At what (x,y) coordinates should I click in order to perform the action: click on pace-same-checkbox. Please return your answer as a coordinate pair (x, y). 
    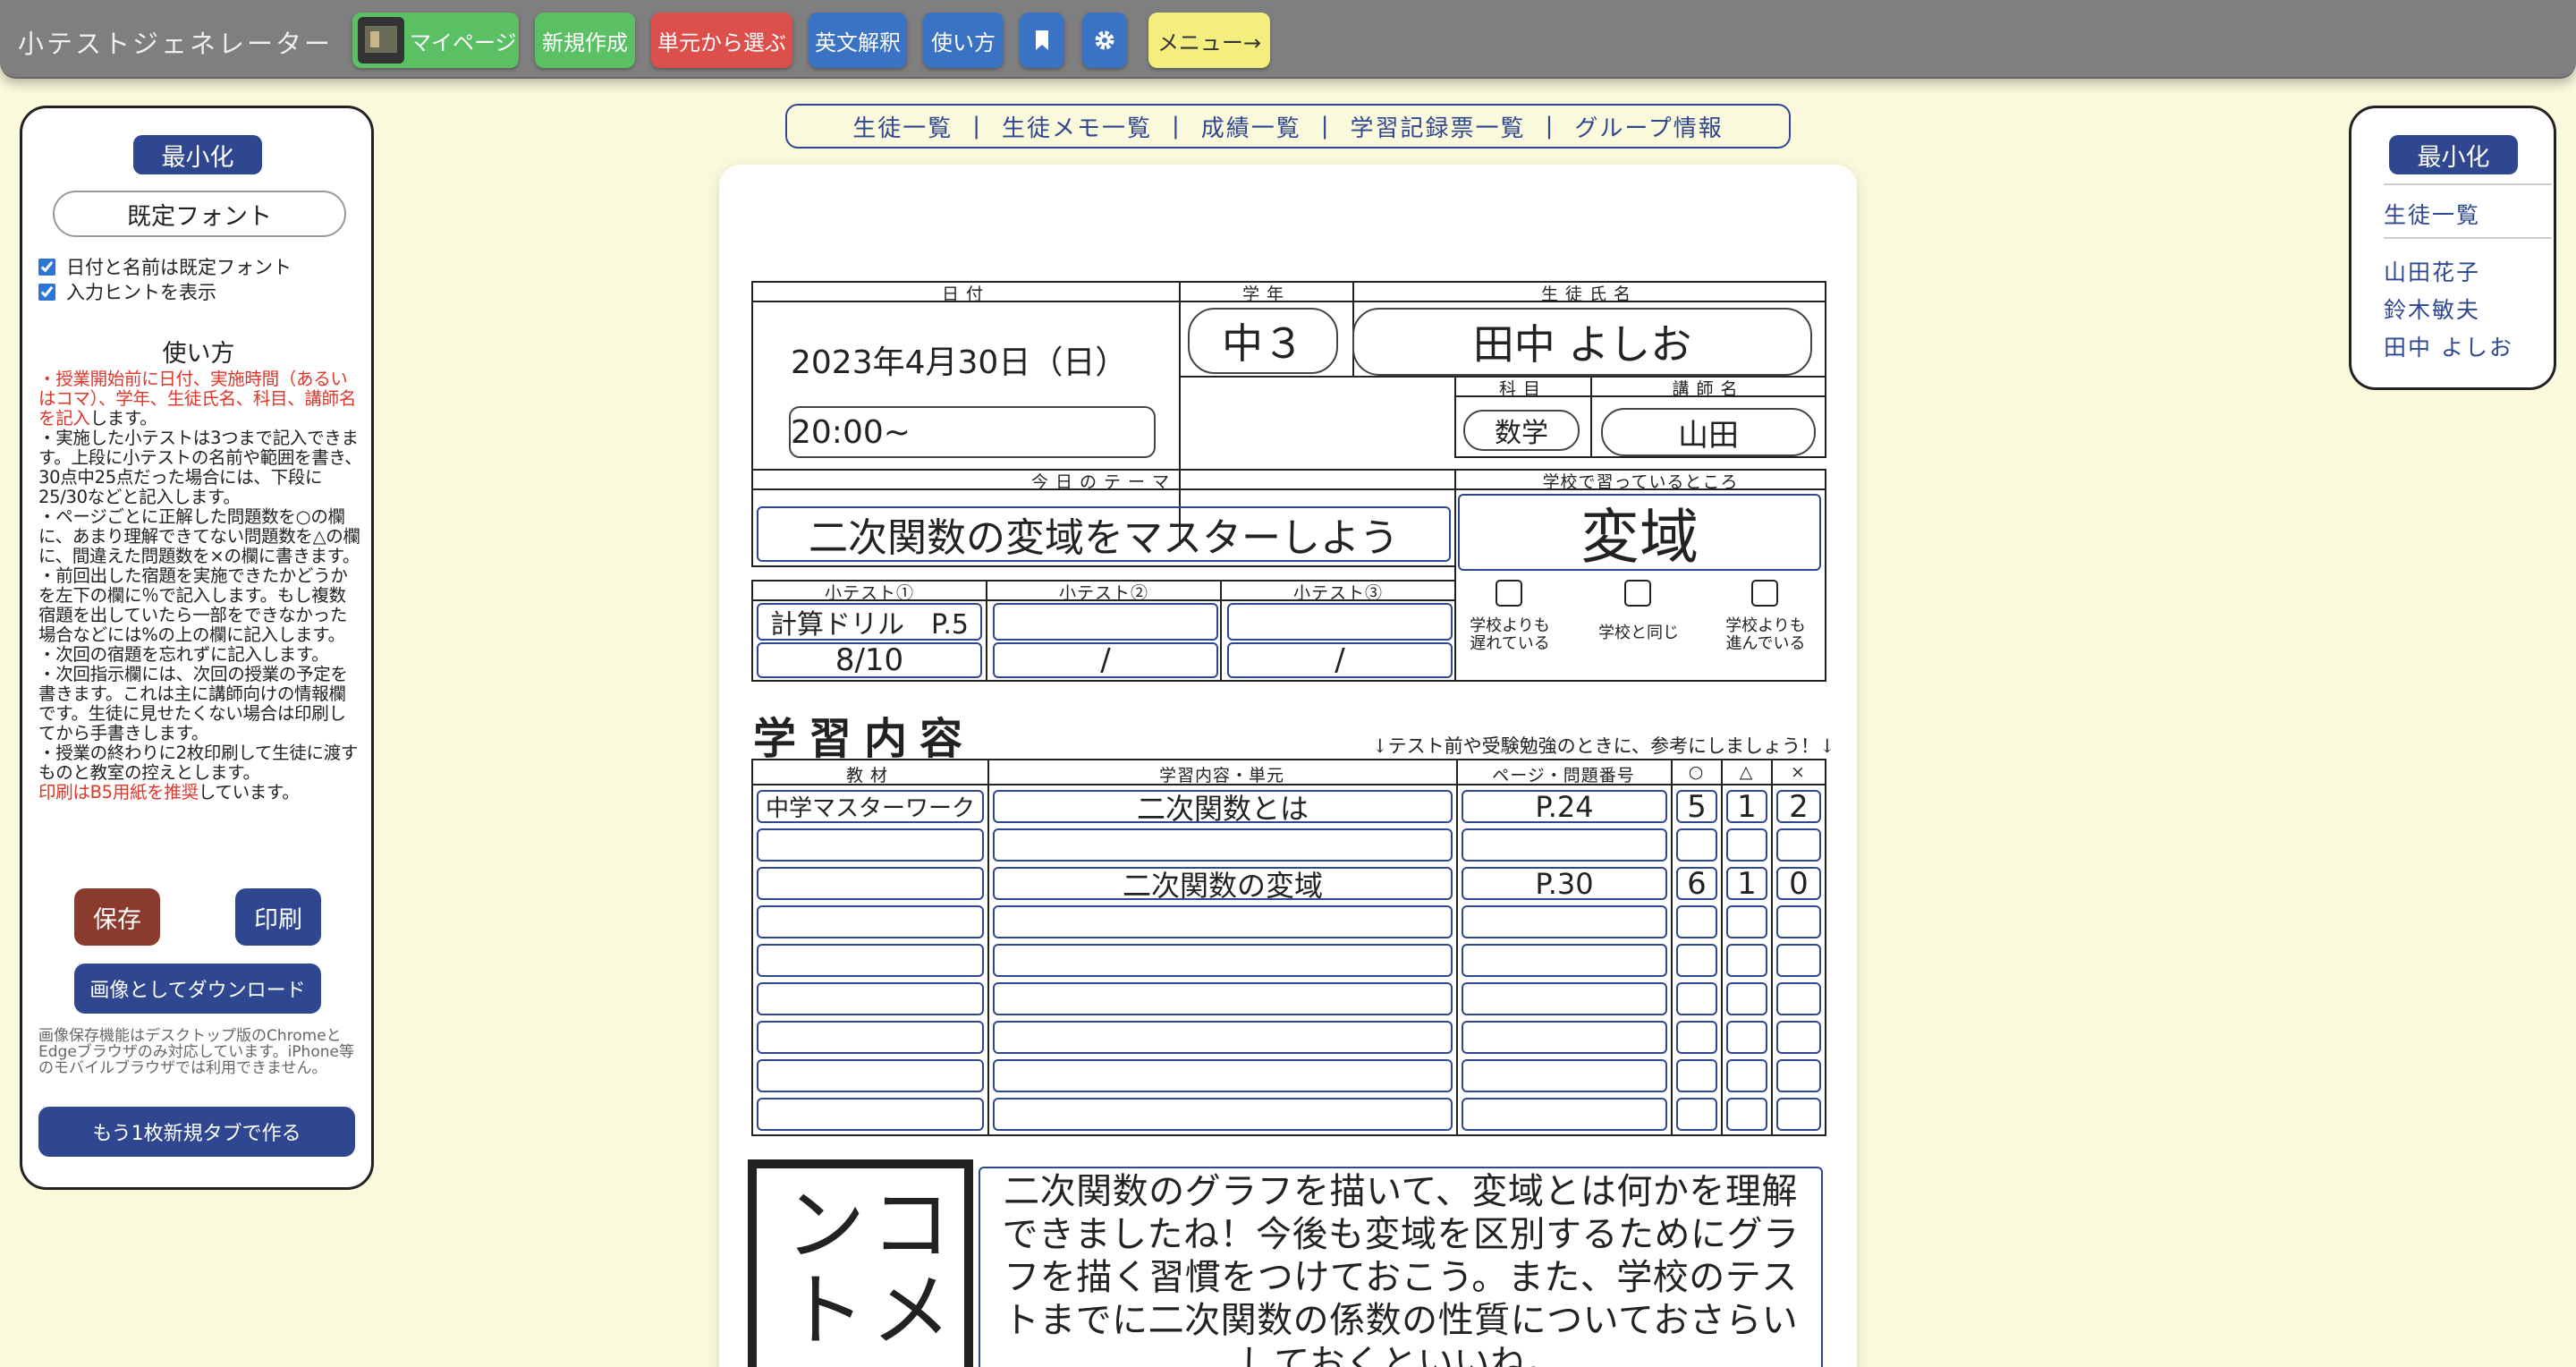
    Looking at the image, I should click on (1637, 593).